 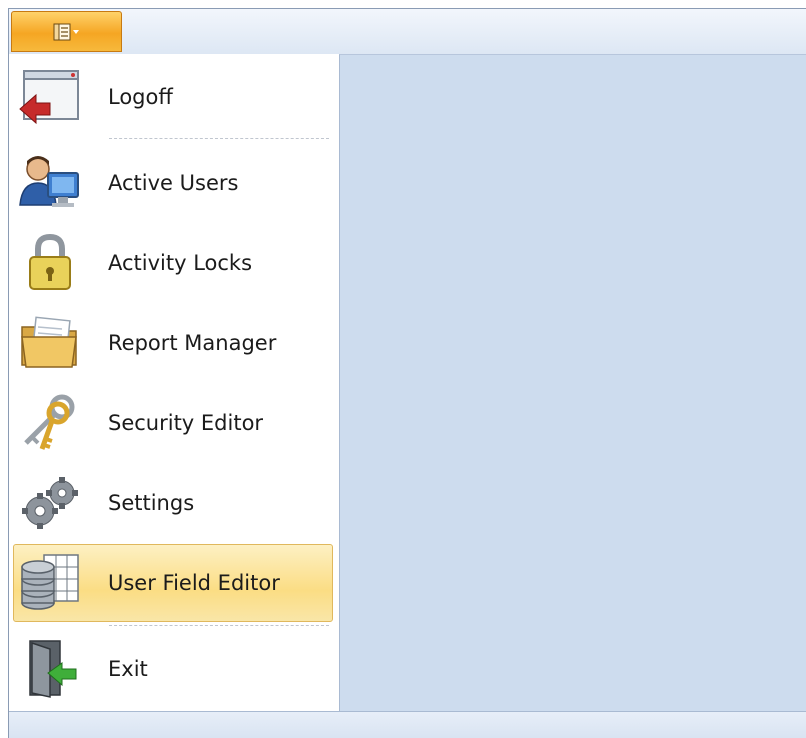 What do you see at coordinates (128, 669) in the screenshot?
I see `menu-item-label: Exit` at bounding box center [128, 669].